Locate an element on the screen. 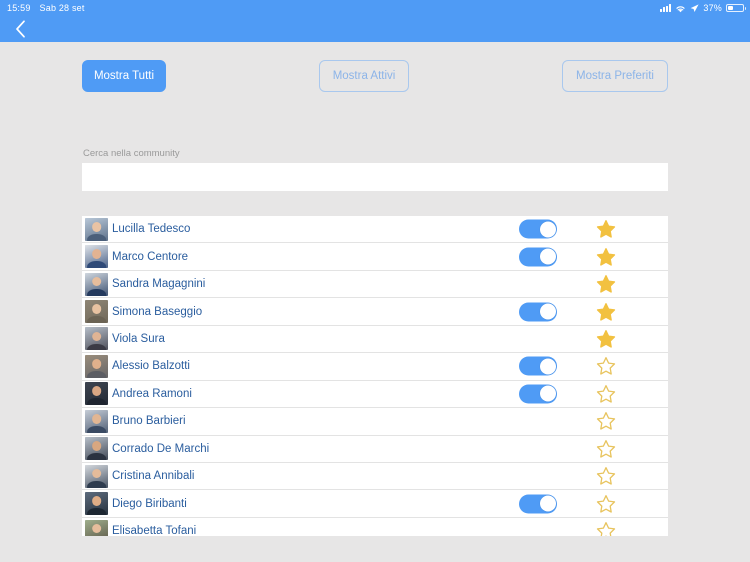 This screenshot has width=750, height=562. list-item-name: Marco Centore is located at coordinates (150, 256).